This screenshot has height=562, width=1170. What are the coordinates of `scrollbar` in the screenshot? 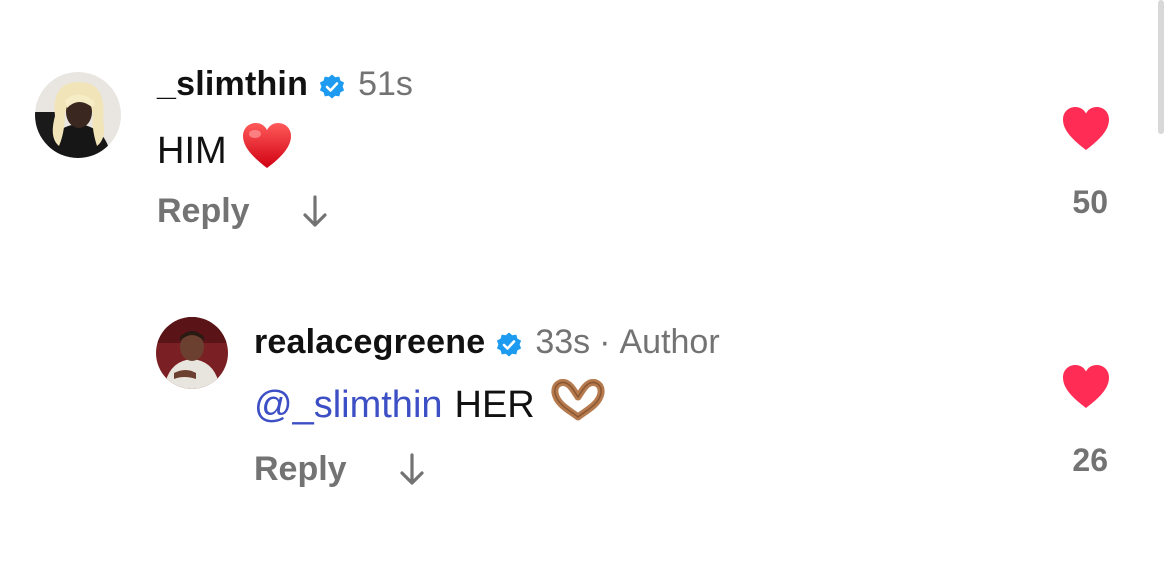 It's located at (1161, 67).